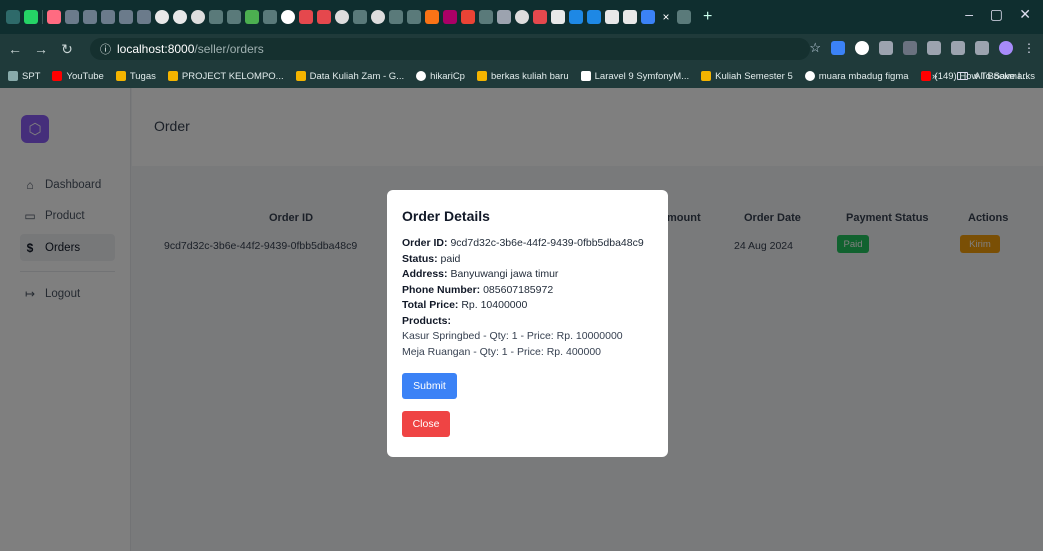 This screenshot has height=551, width=1043. What do you see at coordinates (42, 17) in the screenshot?
I see `tab-divider` at bounding box center [42, 17].